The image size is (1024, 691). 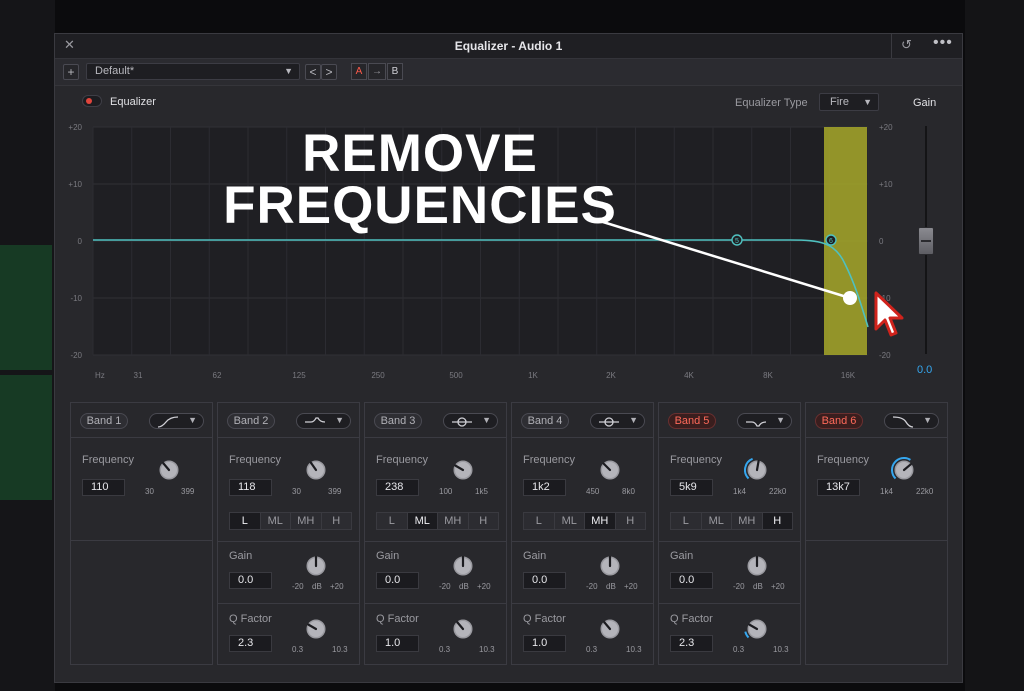 What do you see at coordinates (188, 491) in the screenshot?
I see `frequency-max-label: 399` at bounding box center [188, 491].